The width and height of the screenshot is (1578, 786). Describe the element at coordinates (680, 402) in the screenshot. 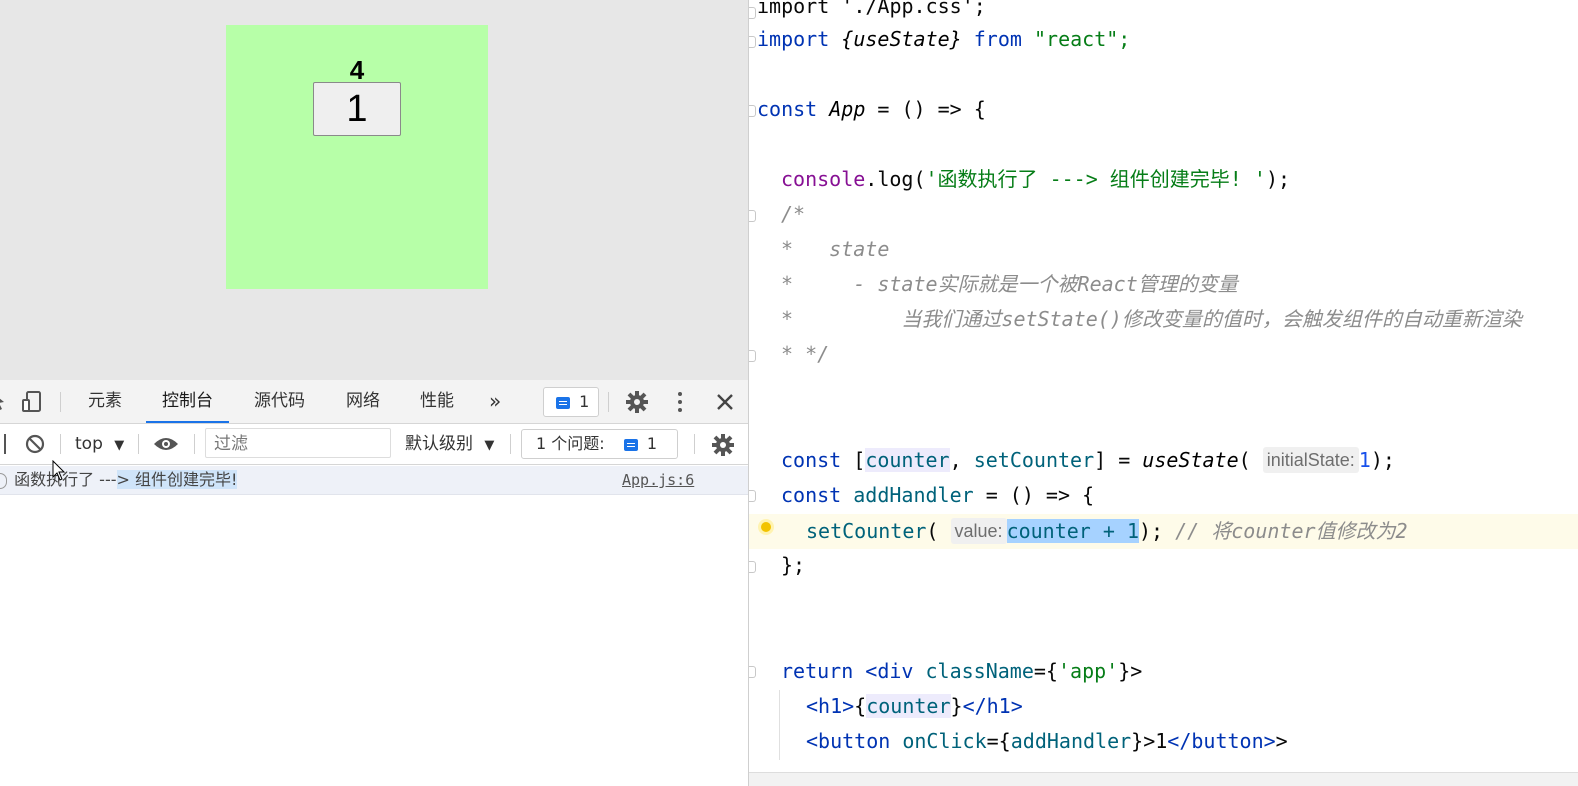

I see `more-options-icon` at that location.